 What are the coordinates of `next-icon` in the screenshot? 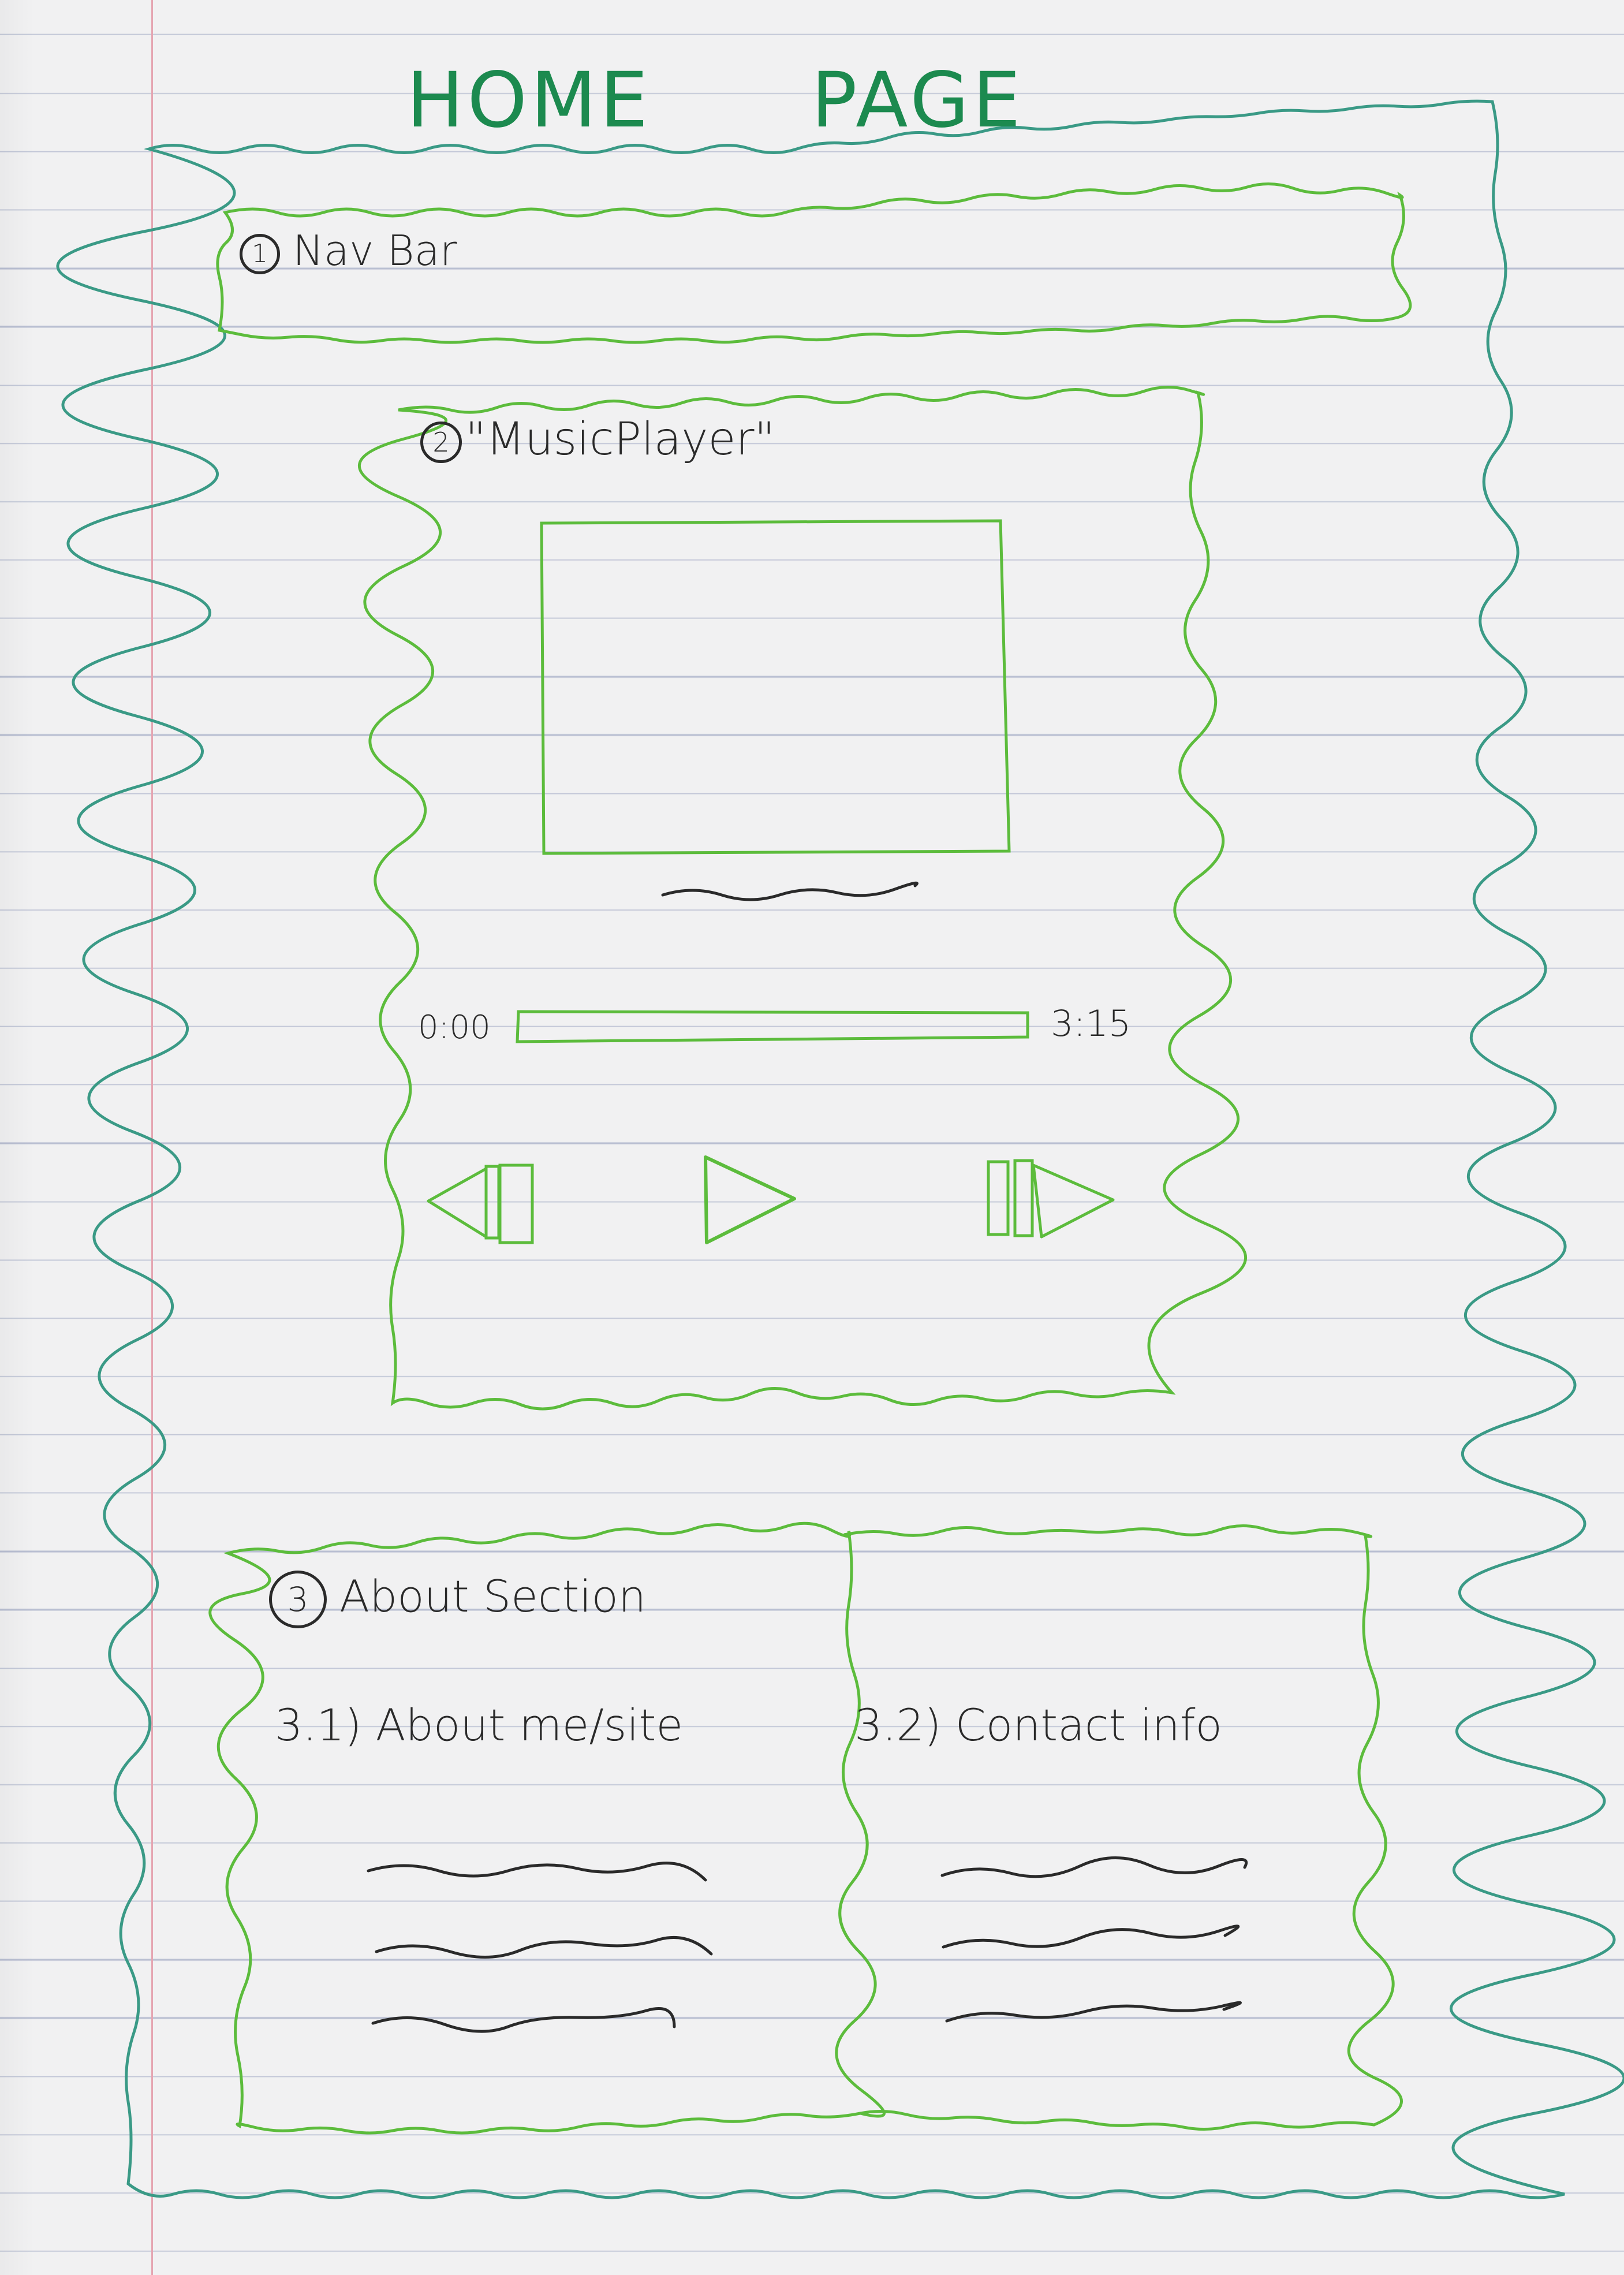 It's located at (1051, 1199).